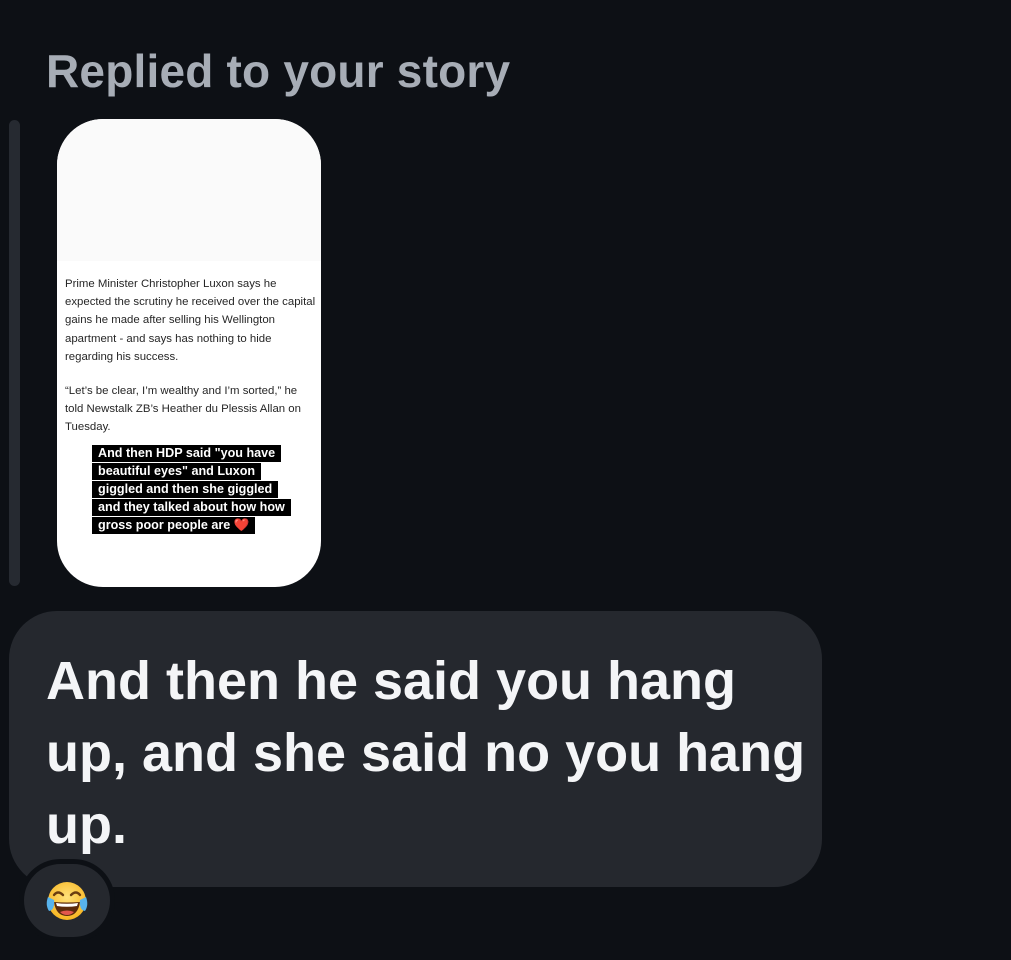  What do you see at coordinates (278, 71) in the screenshot?
I see `replied-to-story-header: Replied to your story` at bounding box center [278, 71].